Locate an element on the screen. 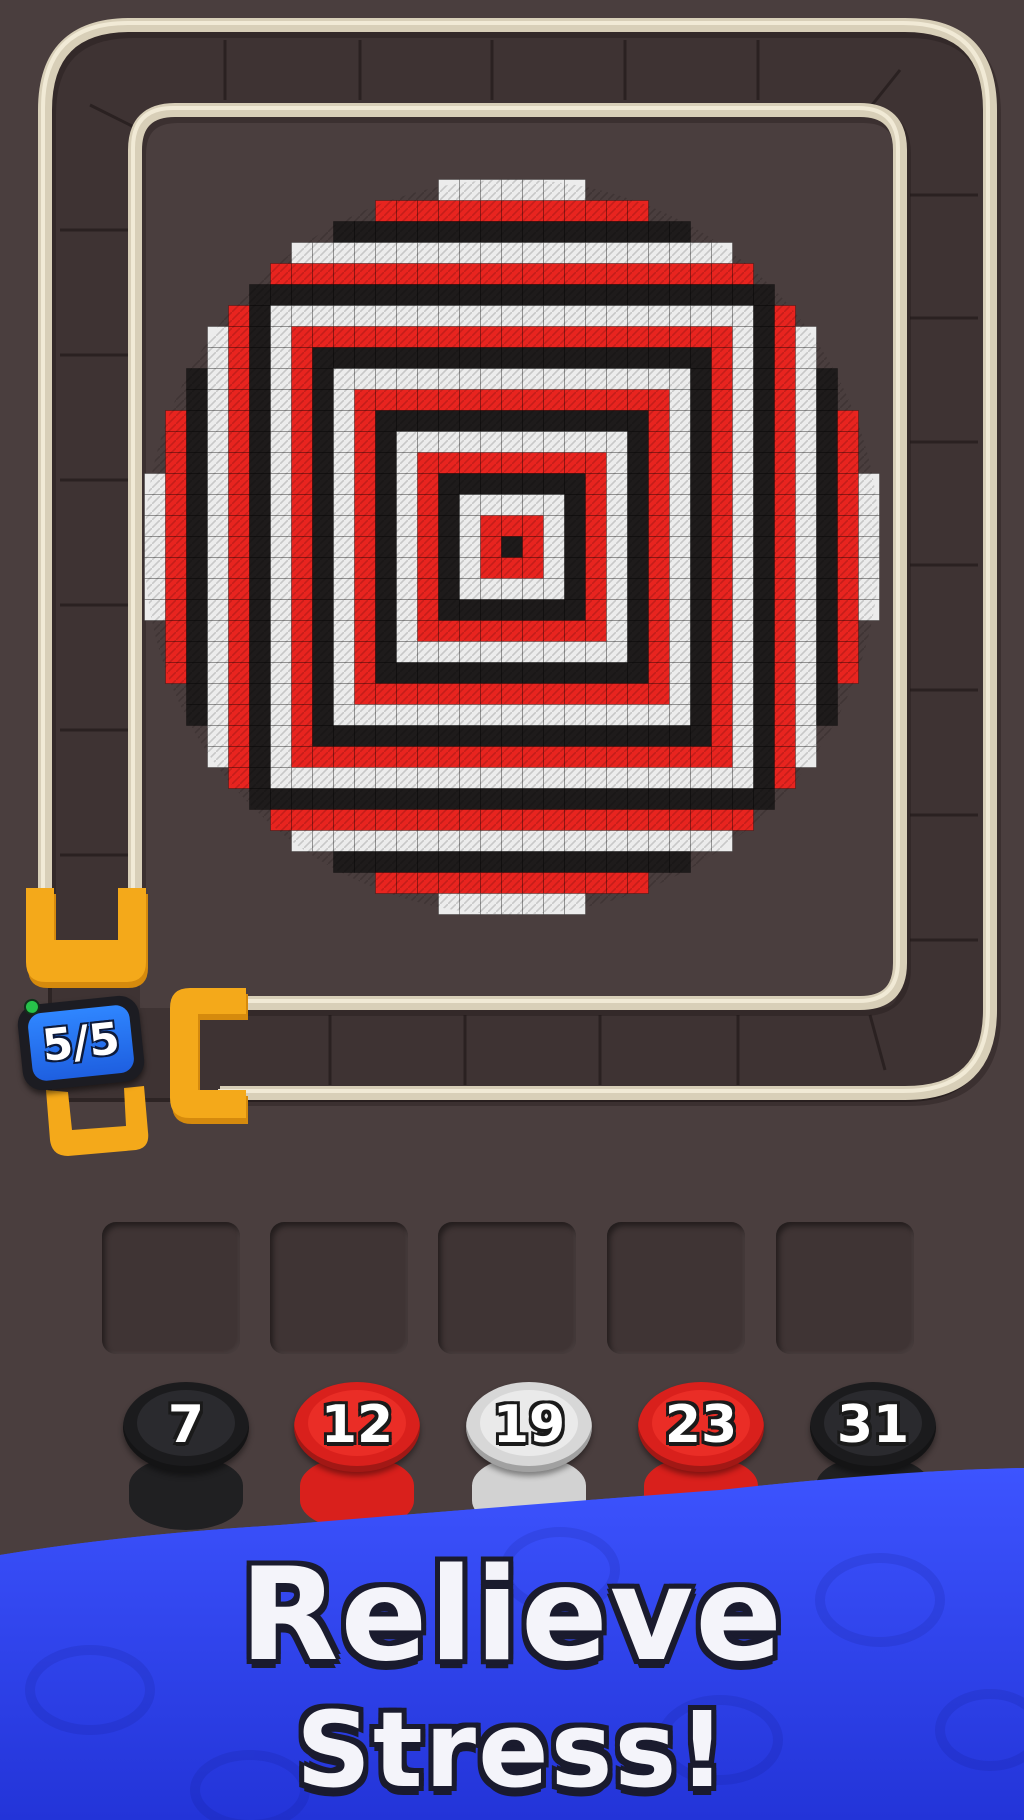  spool-capacity-counter: 5/5 is located at coordinates (81, 1044).